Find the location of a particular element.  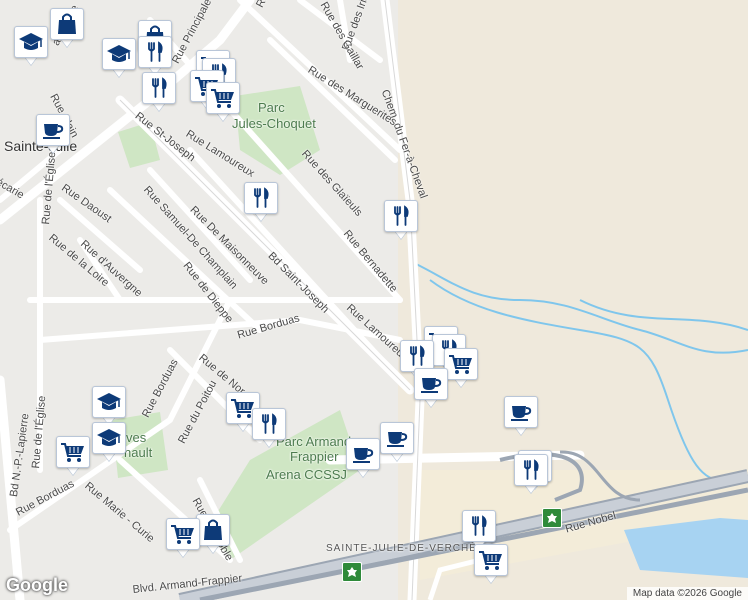

place-label: Parc Armand- is located at coordinates (316, 441).